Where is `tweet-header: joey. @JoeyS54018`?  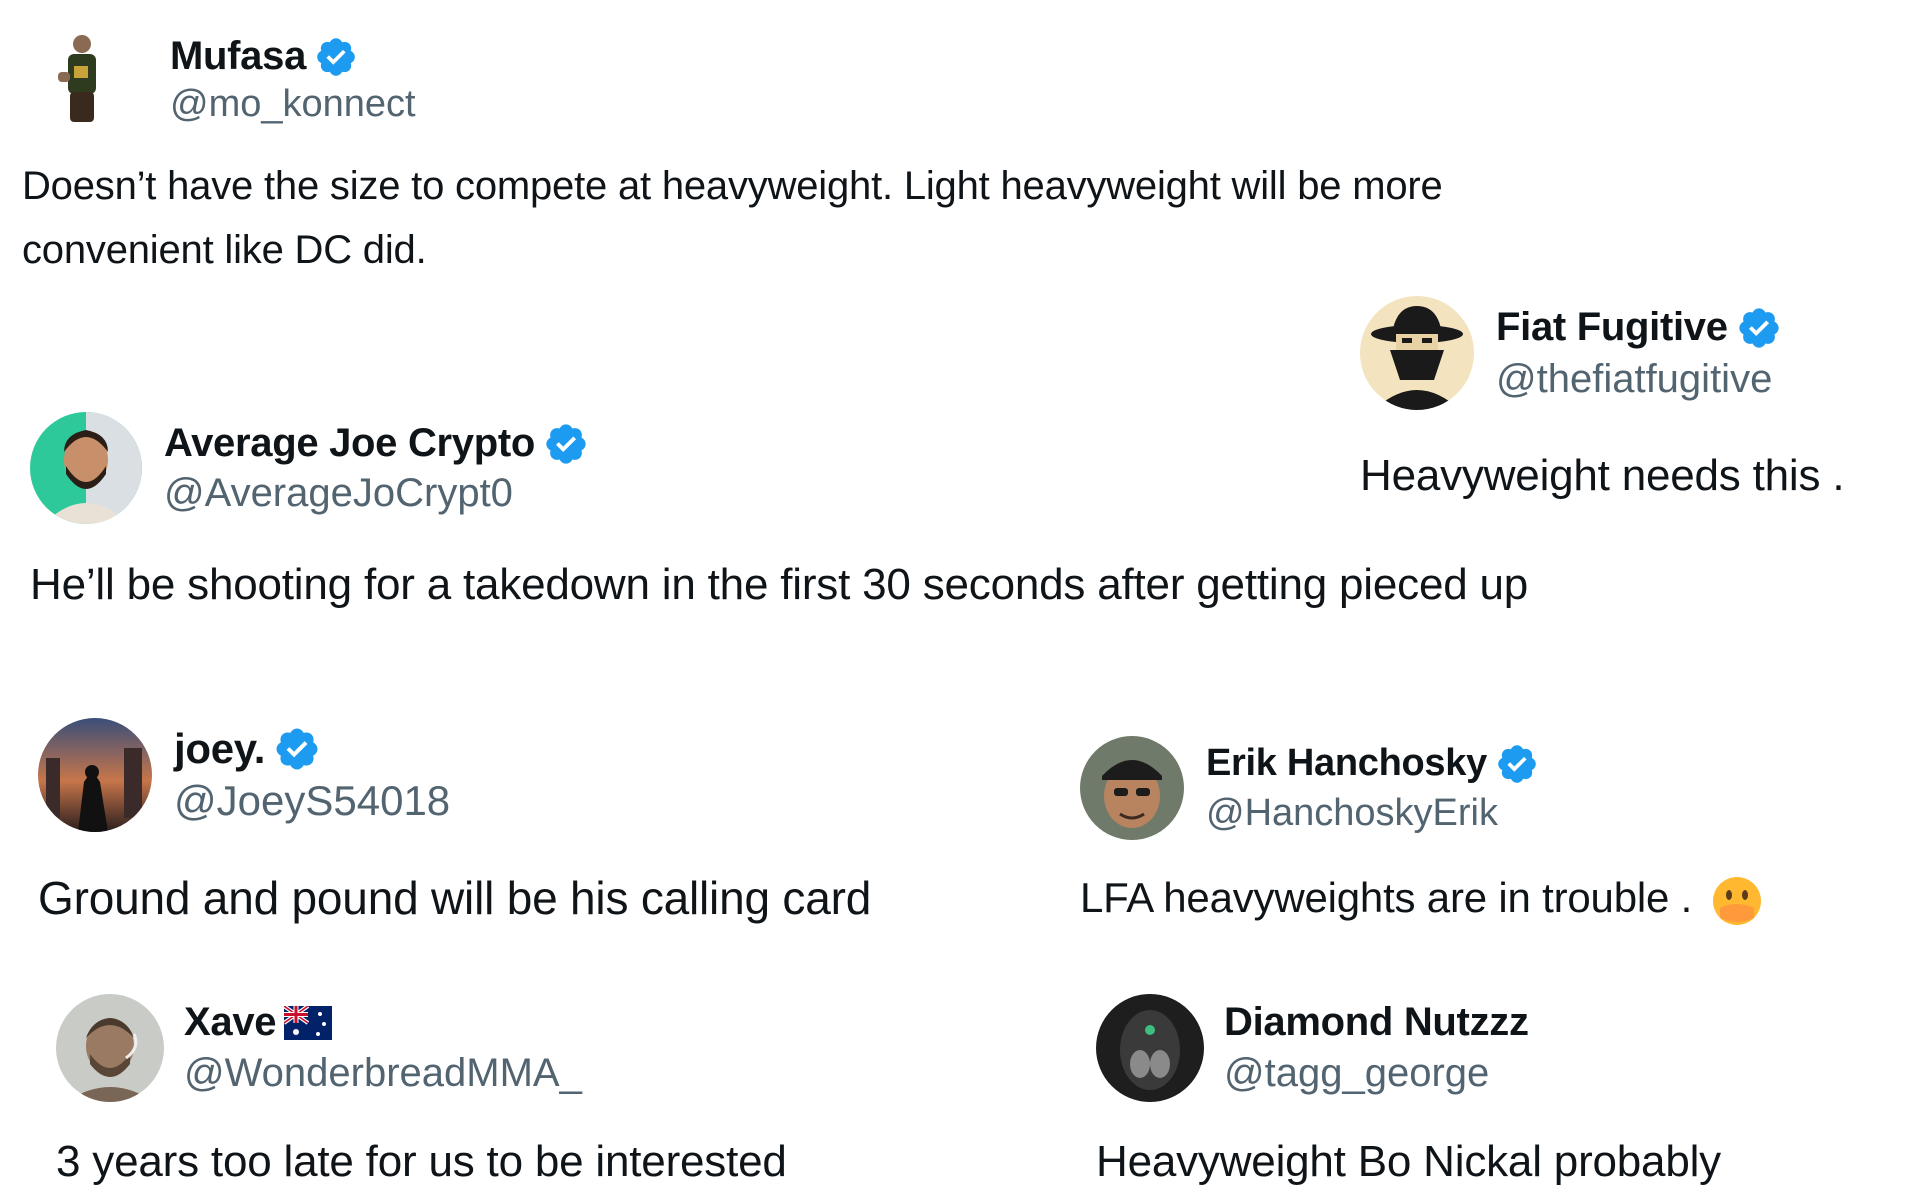
tweet-header: joey. @JoeyS54018 is located at coordinates (538, 775).